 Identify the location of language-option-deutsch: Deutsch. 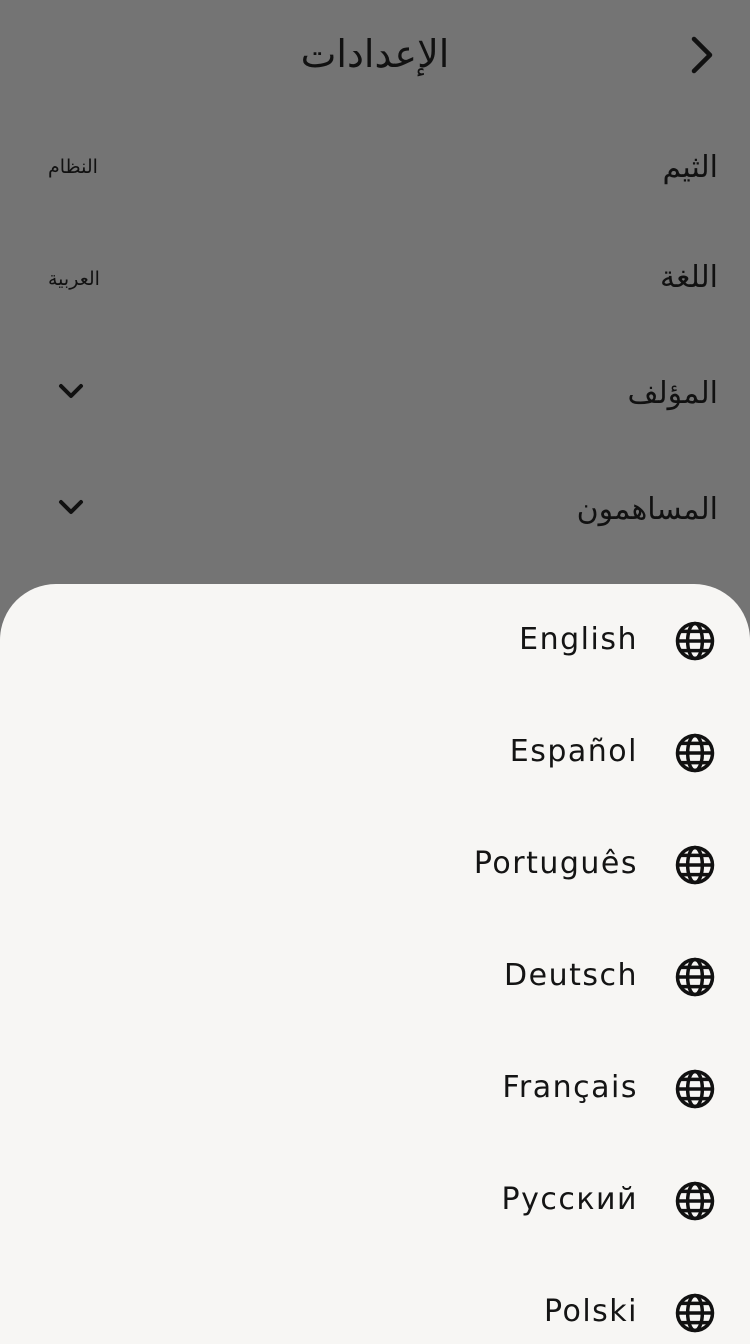
(375, 976).